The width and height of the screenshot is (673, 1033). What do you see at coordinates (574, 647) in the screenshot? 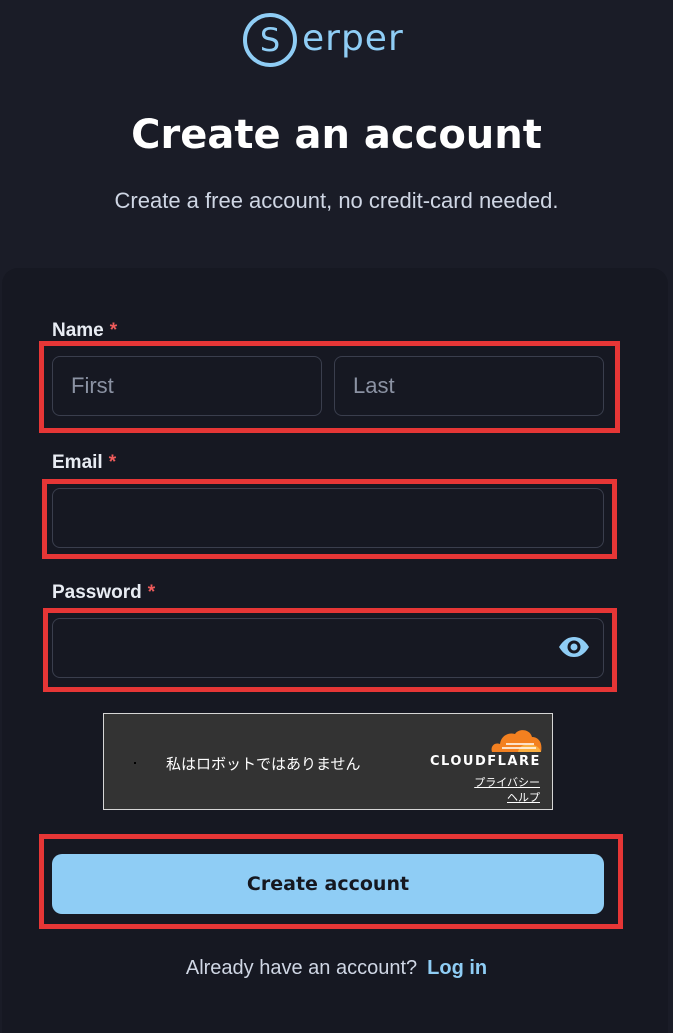
I see `eye-icon` at bounding box center [574, 647].